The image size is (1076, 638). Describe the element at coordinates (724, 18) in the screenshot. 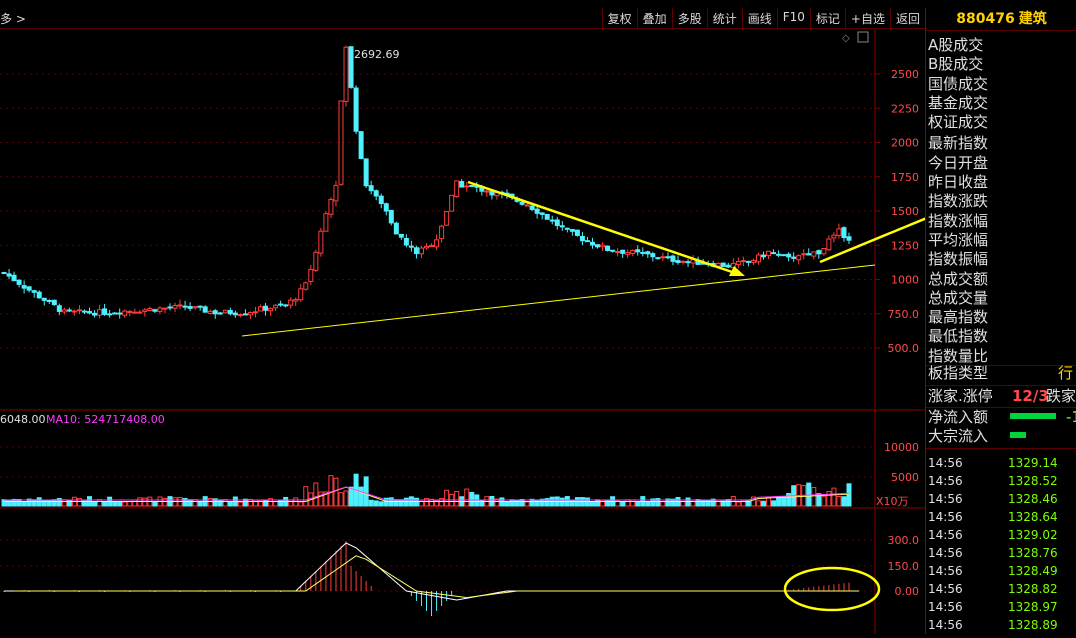

I see `statistics-button: 统计` at that location.